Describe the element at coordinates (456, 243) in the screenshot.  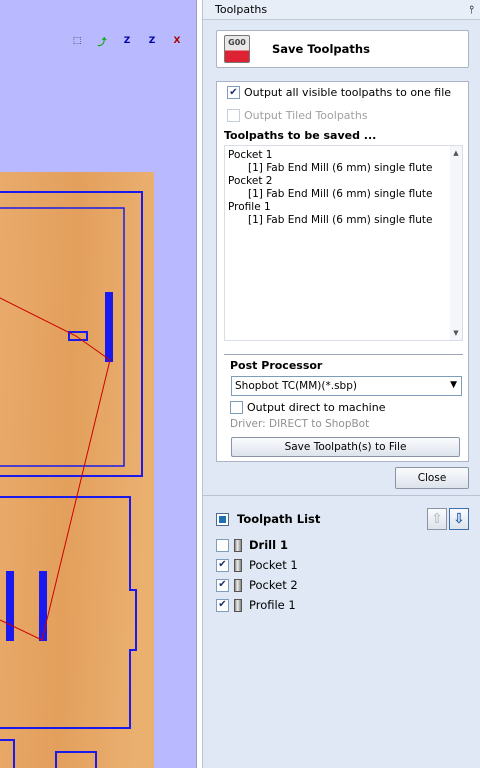
I see `list-scrollbar: ▲ ▼` at that location.